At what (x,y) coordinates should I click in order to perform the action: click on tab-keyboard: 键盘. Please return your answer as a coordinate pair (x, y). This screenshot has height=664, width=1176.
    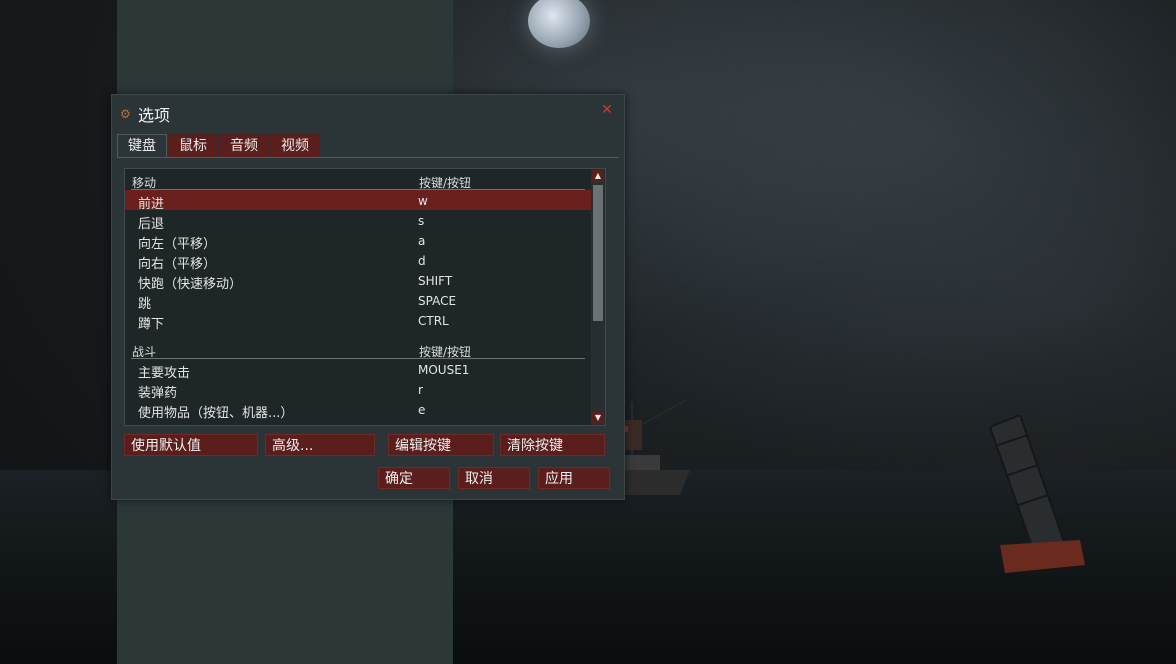
    Looking at the image, I should click on (142, 146).